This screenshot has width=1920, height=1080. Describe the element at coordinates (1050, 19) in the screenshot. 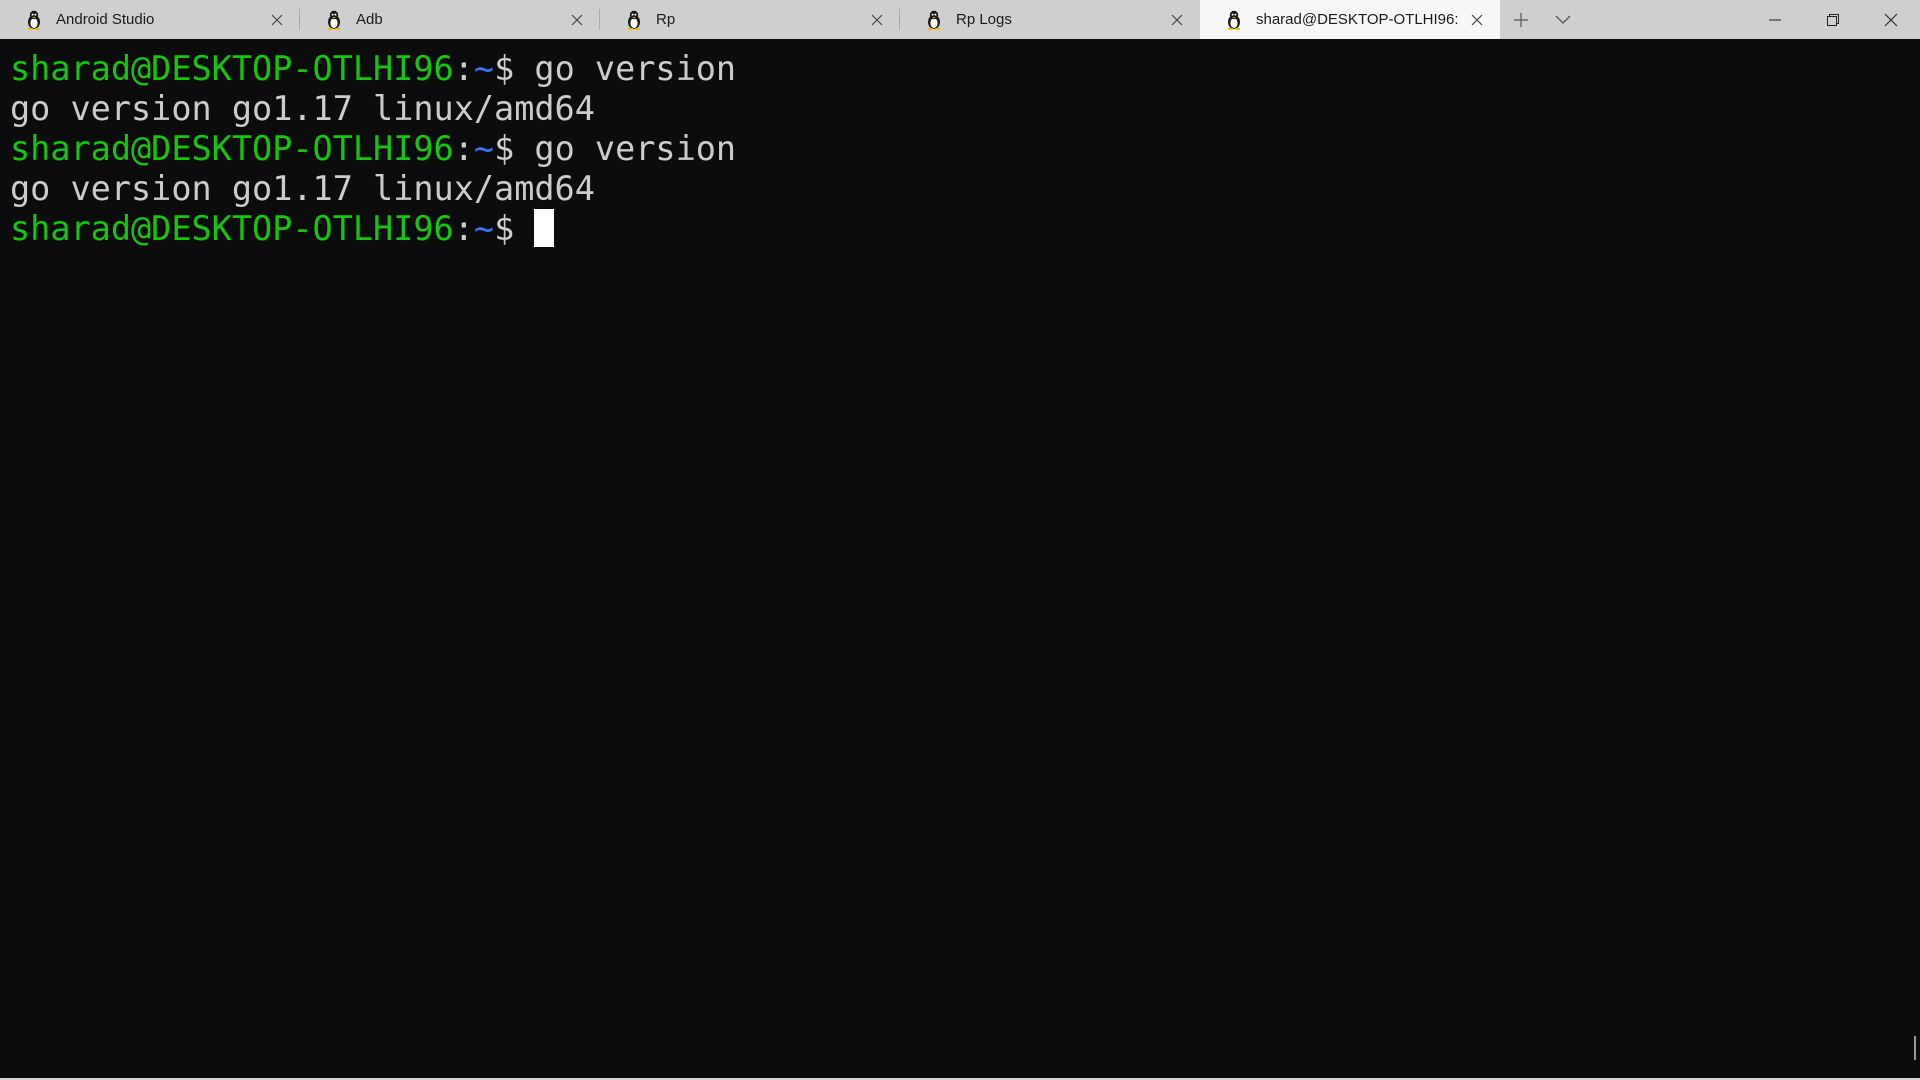

I see `tab-rp-logs: Rp Logs` at that location.